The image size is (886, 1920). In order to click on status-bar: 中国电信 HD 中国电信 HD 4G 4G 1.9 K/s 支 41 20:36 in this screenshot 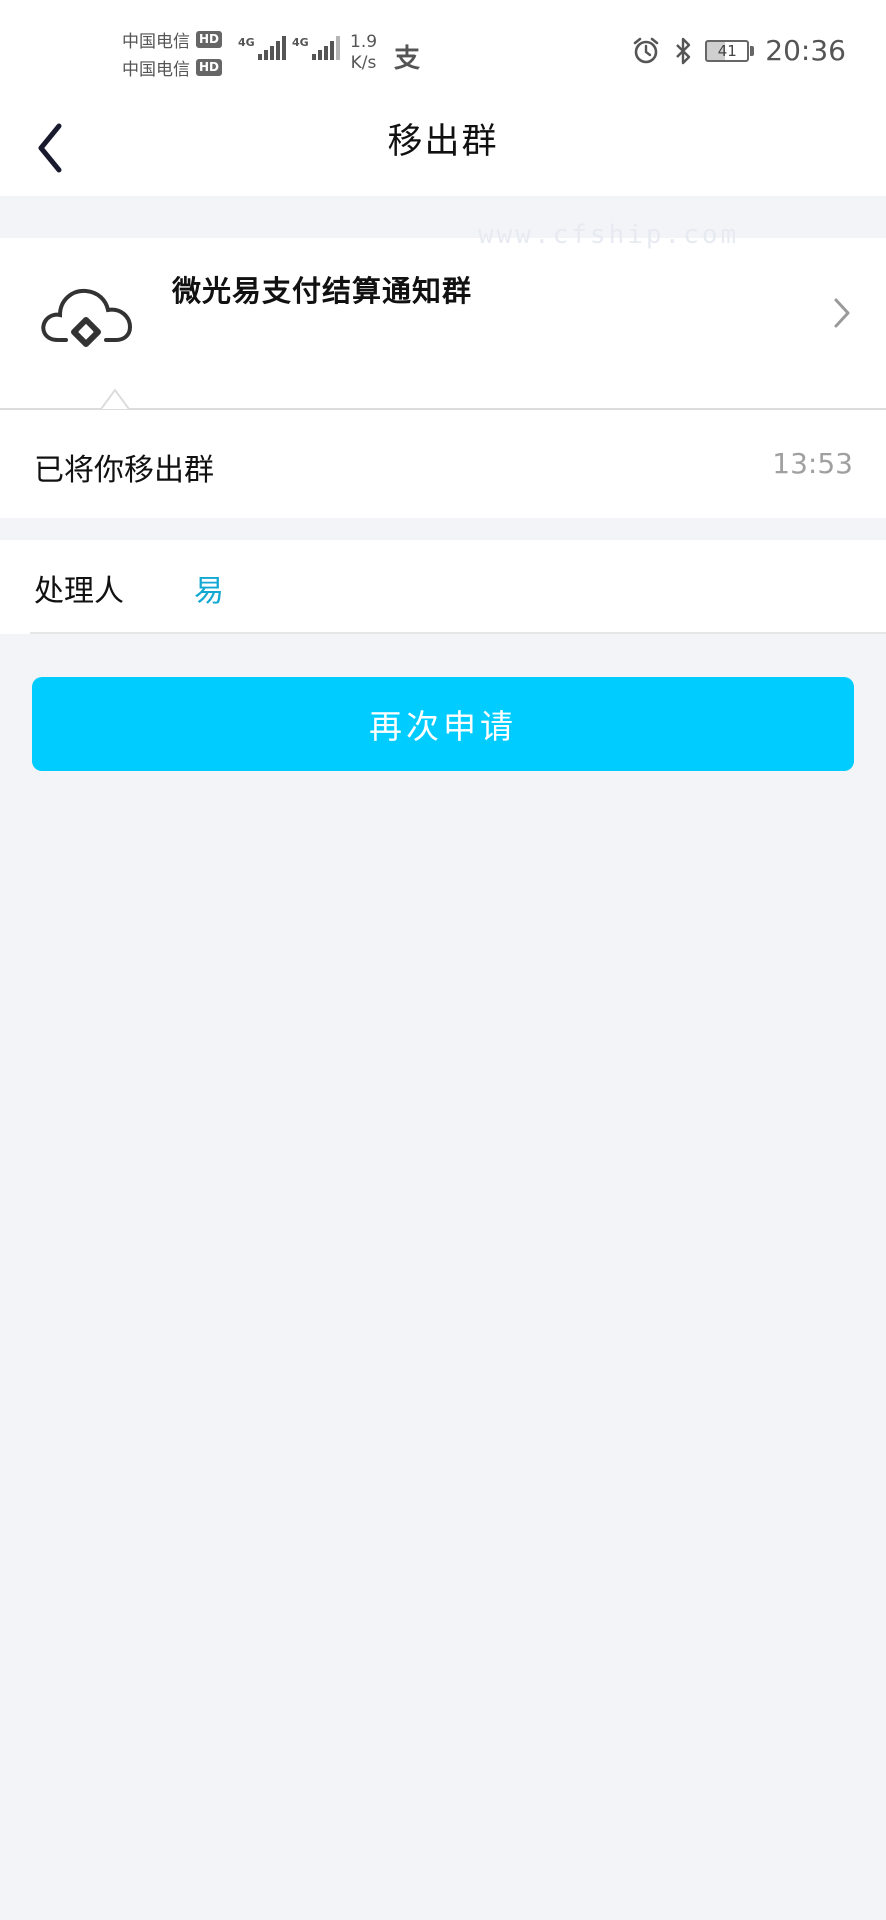, I will do `click(443, 50)`.